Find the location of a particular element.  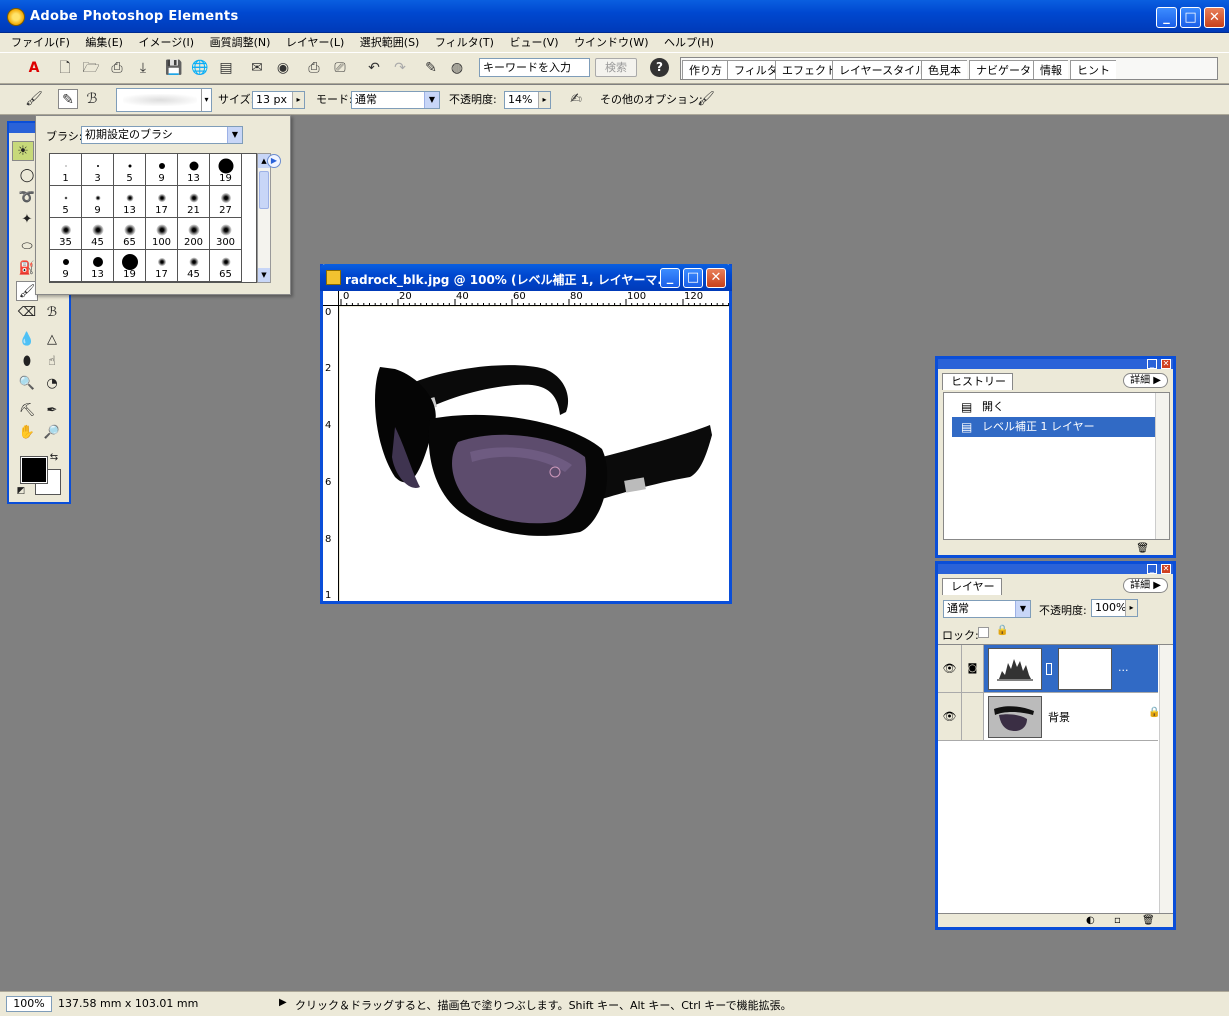

history-tab: ヒストリー is located at coordinates (977, 381).